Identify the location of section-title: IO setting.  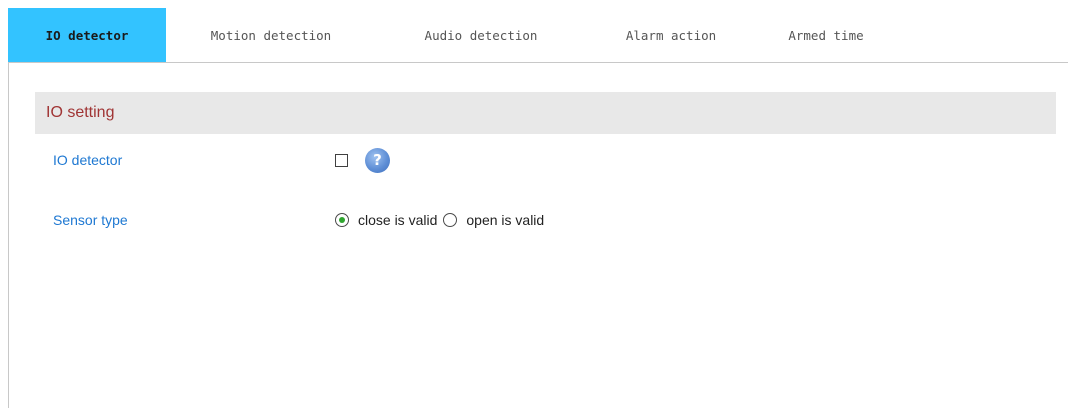
(80, 112).